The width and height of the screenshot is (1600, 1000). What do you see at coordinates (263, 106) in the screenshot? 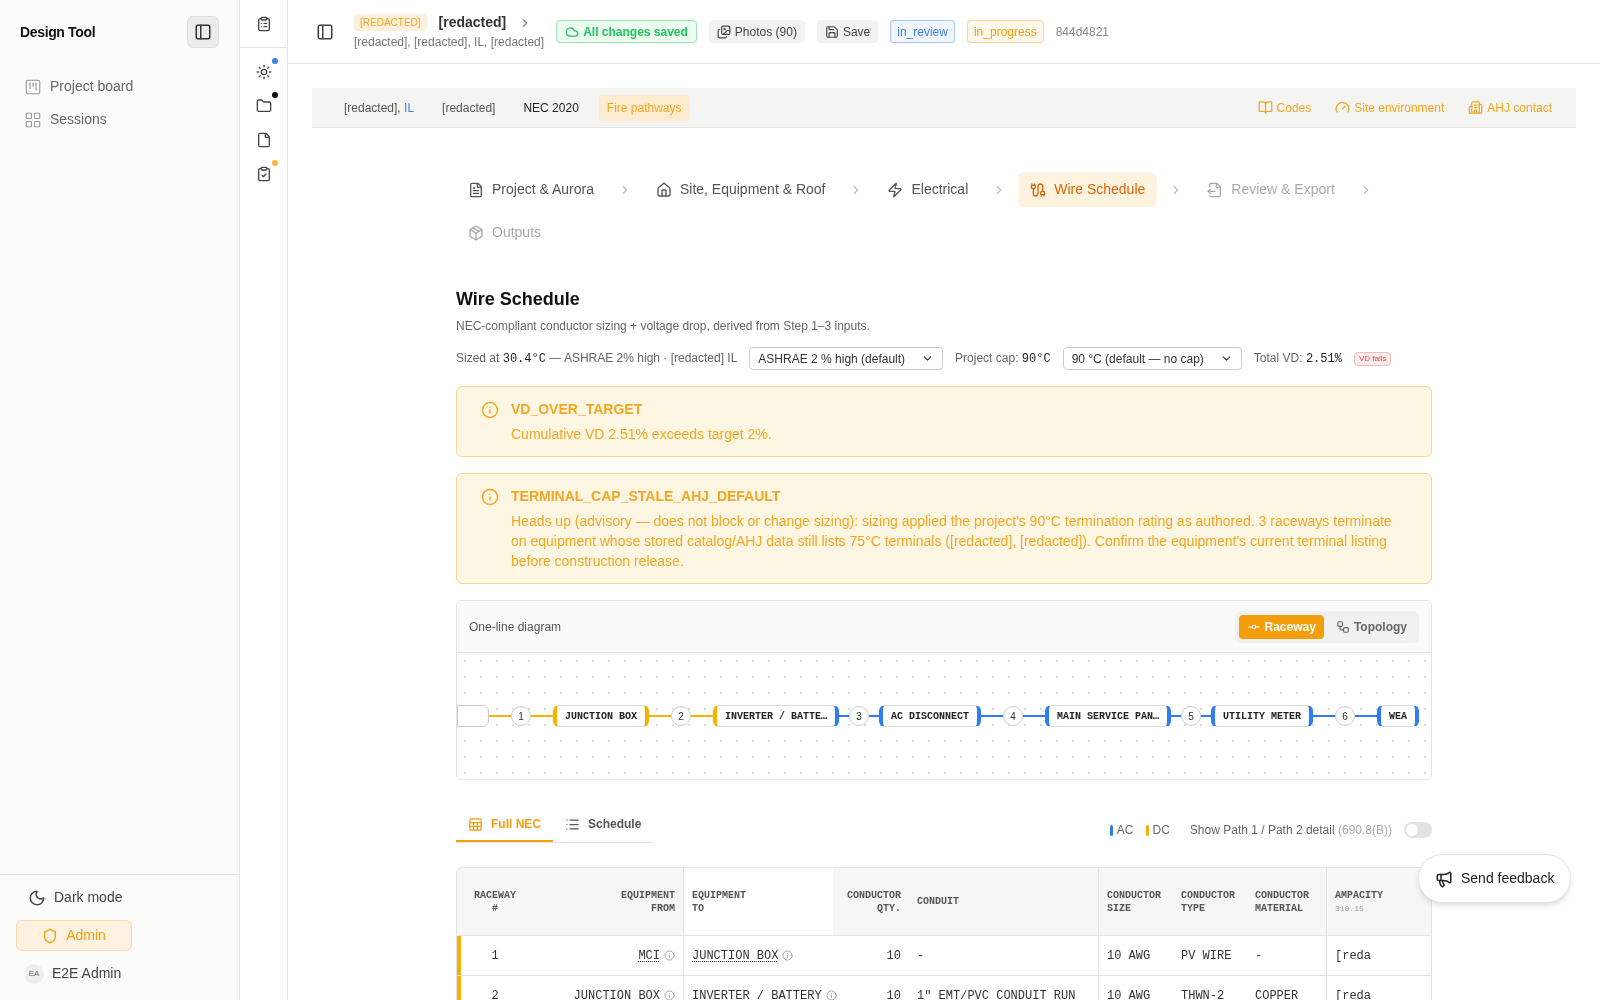
I see `folder-icon` at bounding box center [263, 106].